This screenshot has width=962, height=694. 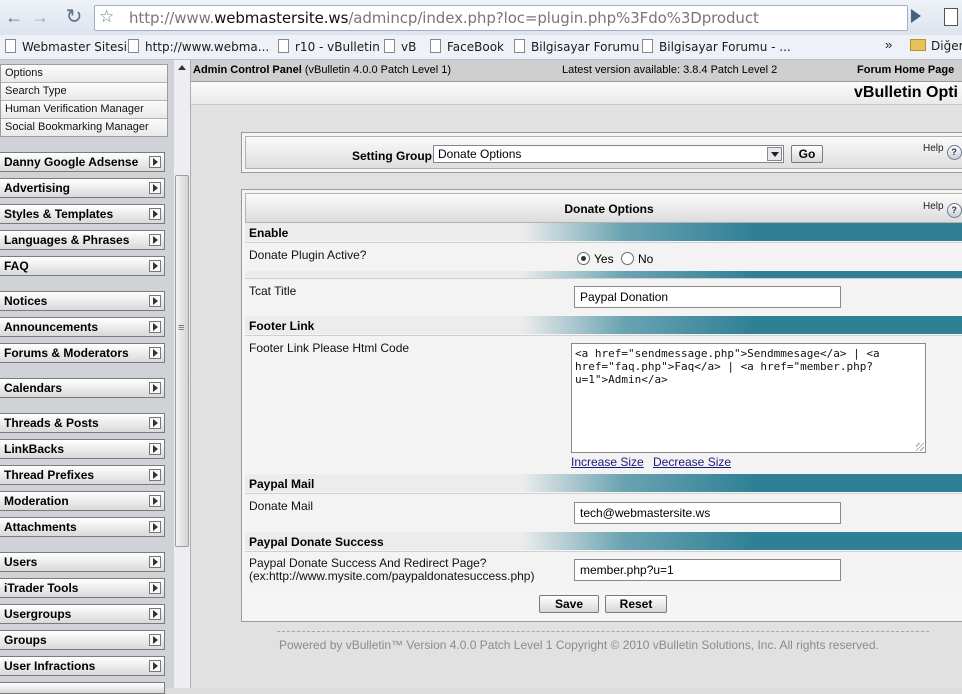 What do you see at coordinates (467, 46) in the screenshot?
I see `bookmark-item: FaceBook` at bounding box center [467, 46].